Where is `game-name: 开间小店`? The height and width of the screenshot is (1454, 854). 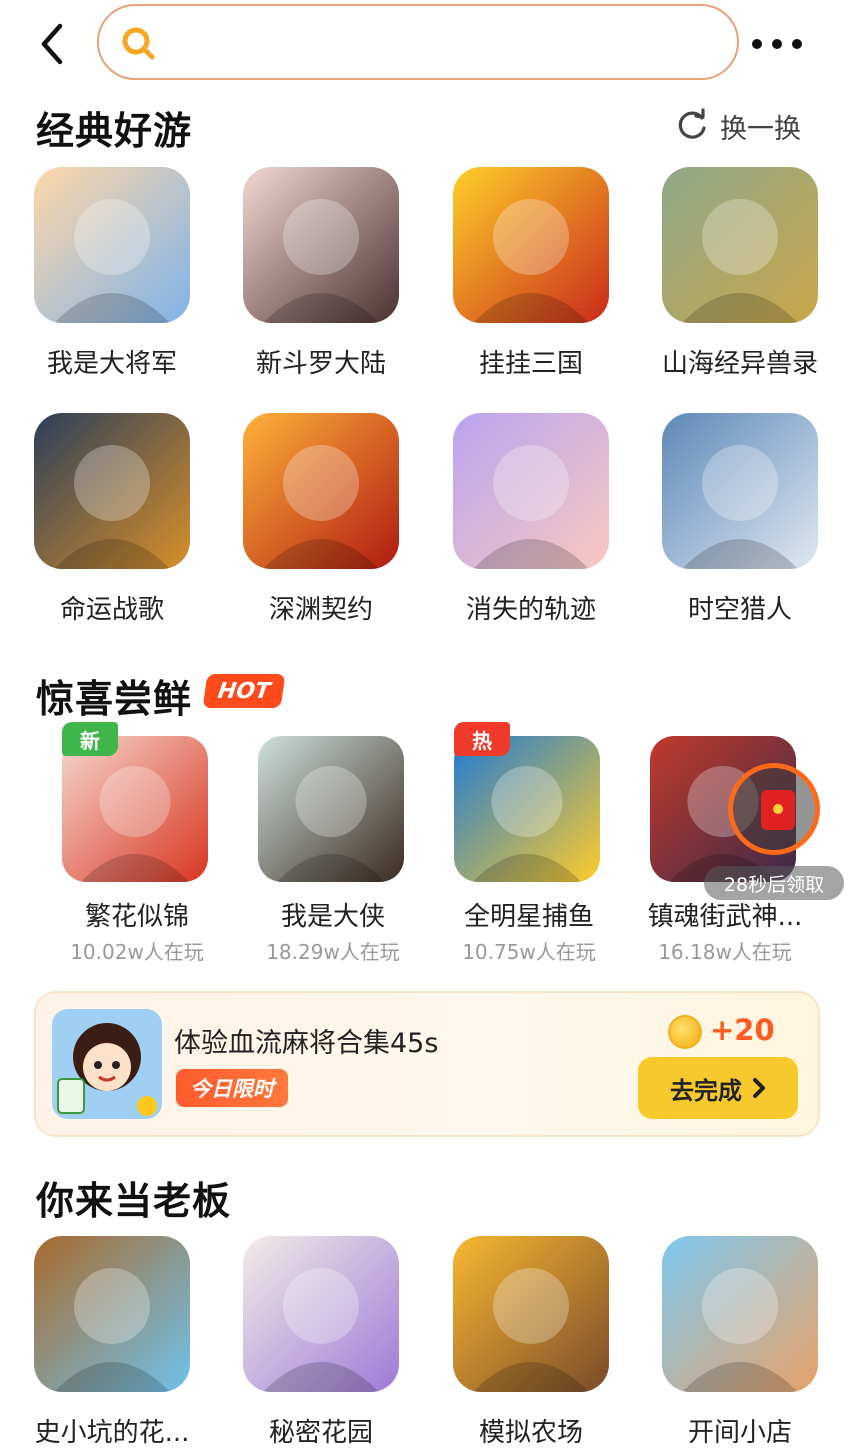
game-name: 开间小店 is located at coordinates (739, 1433).